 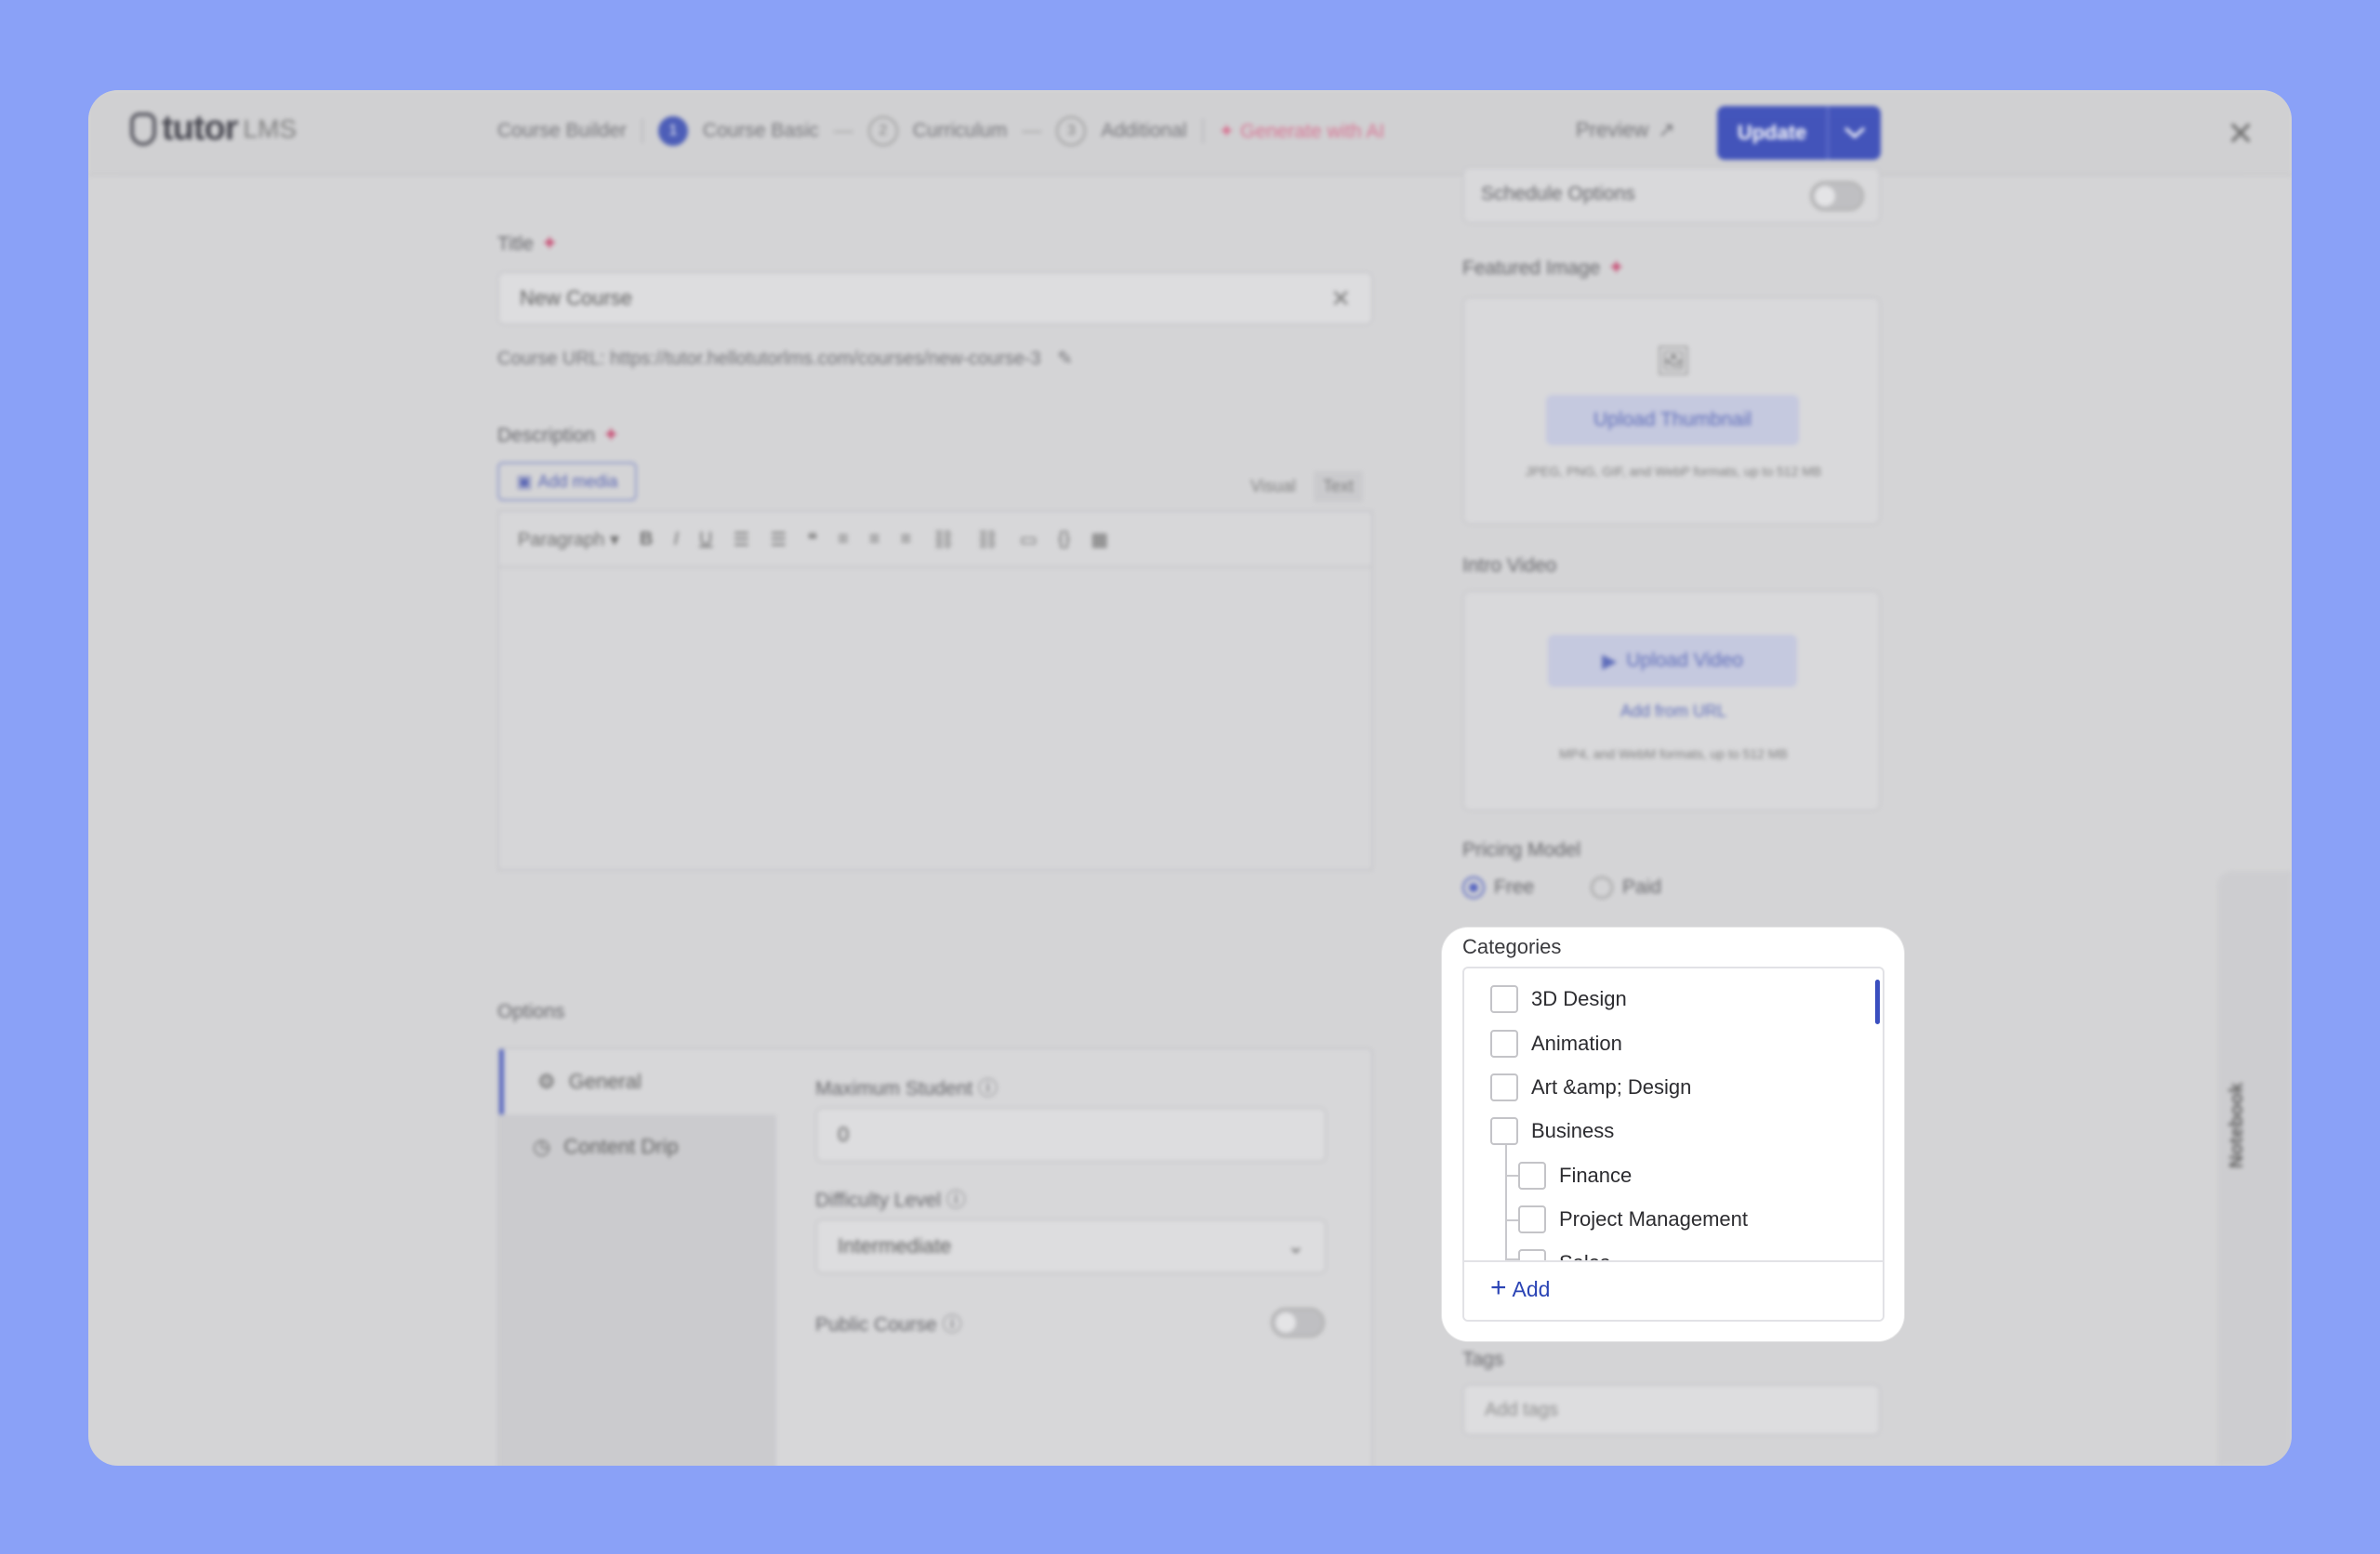 I want to click on add-category-button: + Add, so click(x=1520, y=1288).